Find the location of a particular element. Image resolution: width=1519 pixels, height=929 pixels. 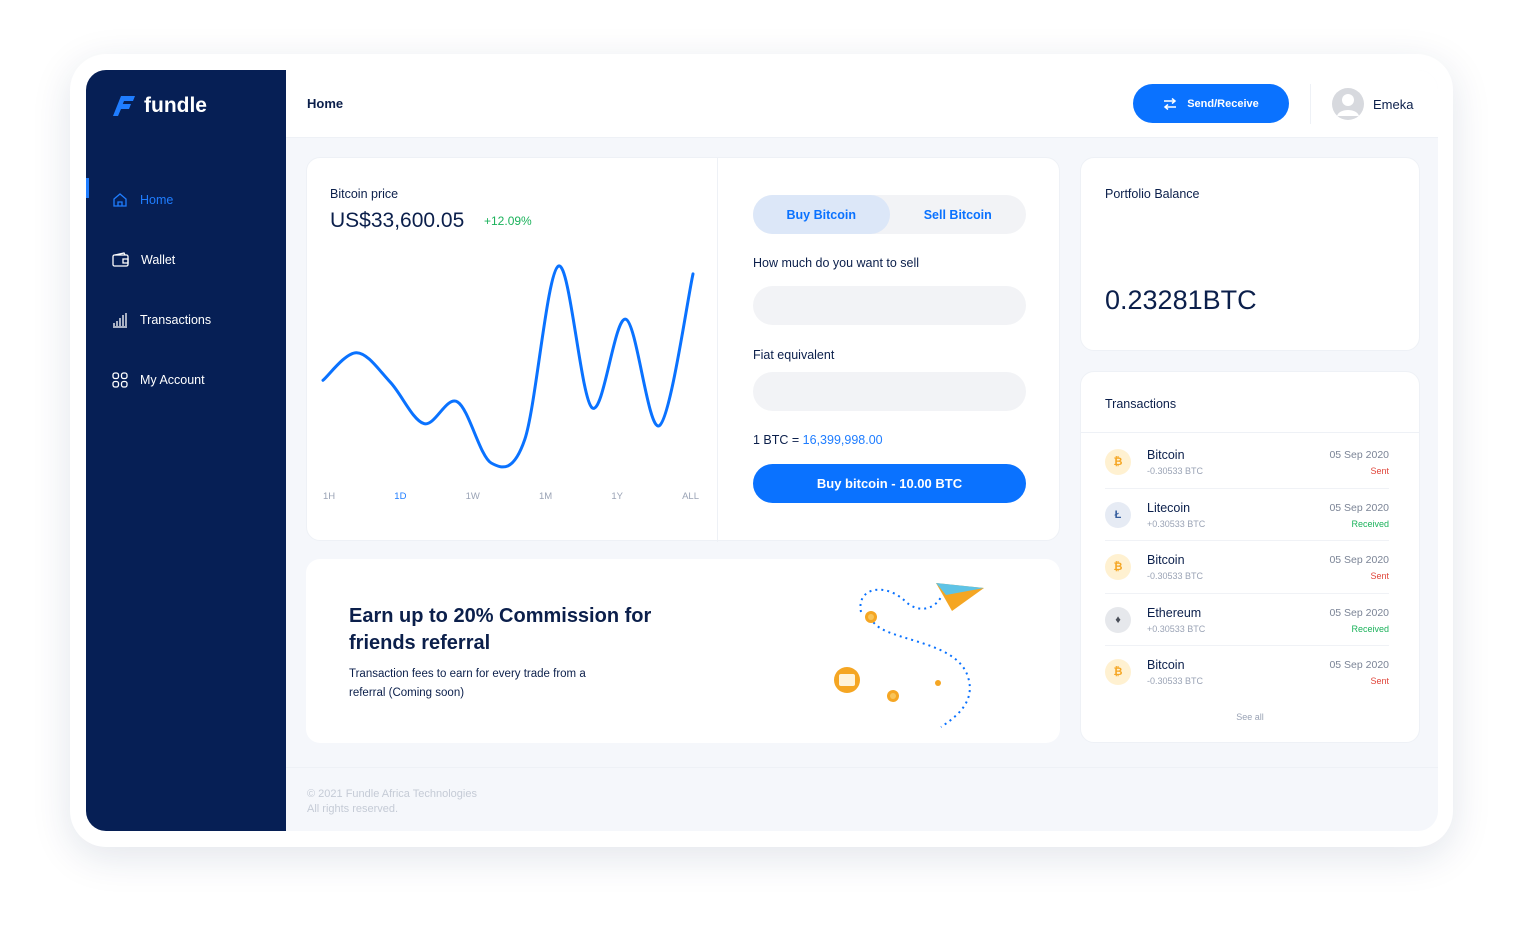

fiat-label: Fiat equivalent is located at coordinates (794, 355).